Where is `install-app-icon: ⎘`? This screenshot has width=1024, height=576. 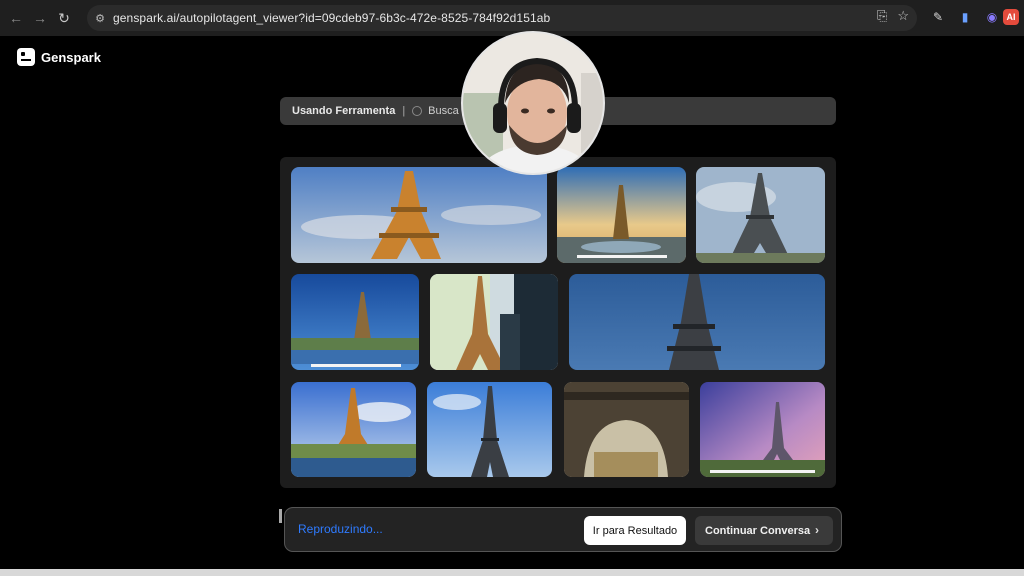
install-app-icon: ⎘ is located at coordinates (882, 16).